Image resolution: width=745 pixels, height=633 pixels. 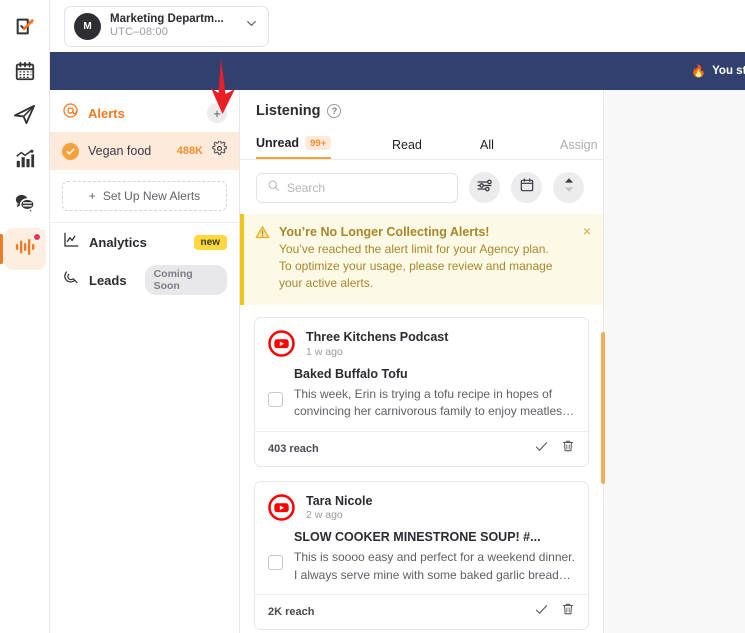 I want to click on tab-all-label: All, so click(x=487, y=145).